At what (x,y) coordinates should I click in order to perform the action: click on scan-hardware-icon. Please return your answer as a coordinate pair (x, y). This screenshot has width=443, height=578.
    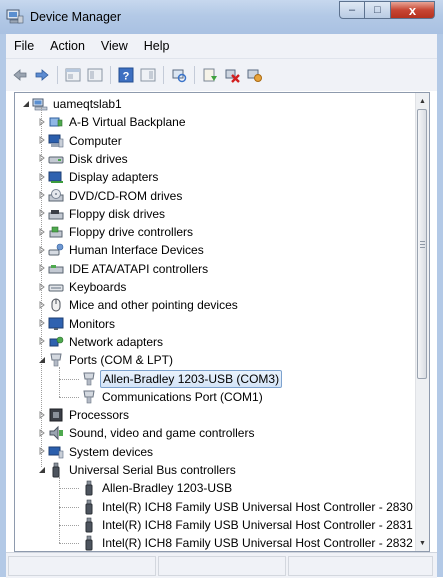
    Looking at the image, I should click on (179, 75).